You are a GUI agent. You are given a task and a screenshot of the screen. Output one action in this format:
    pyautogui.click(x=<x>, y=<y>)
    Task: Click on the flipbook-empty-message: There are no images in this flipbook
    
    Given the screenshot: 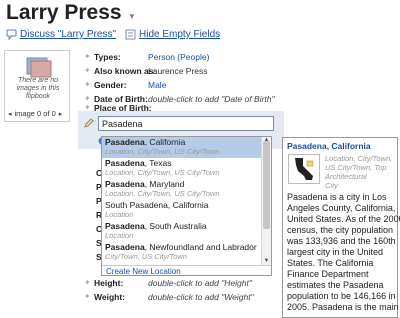 What is the action you would take?
    pyautogui.click(x=38, y=88)
    